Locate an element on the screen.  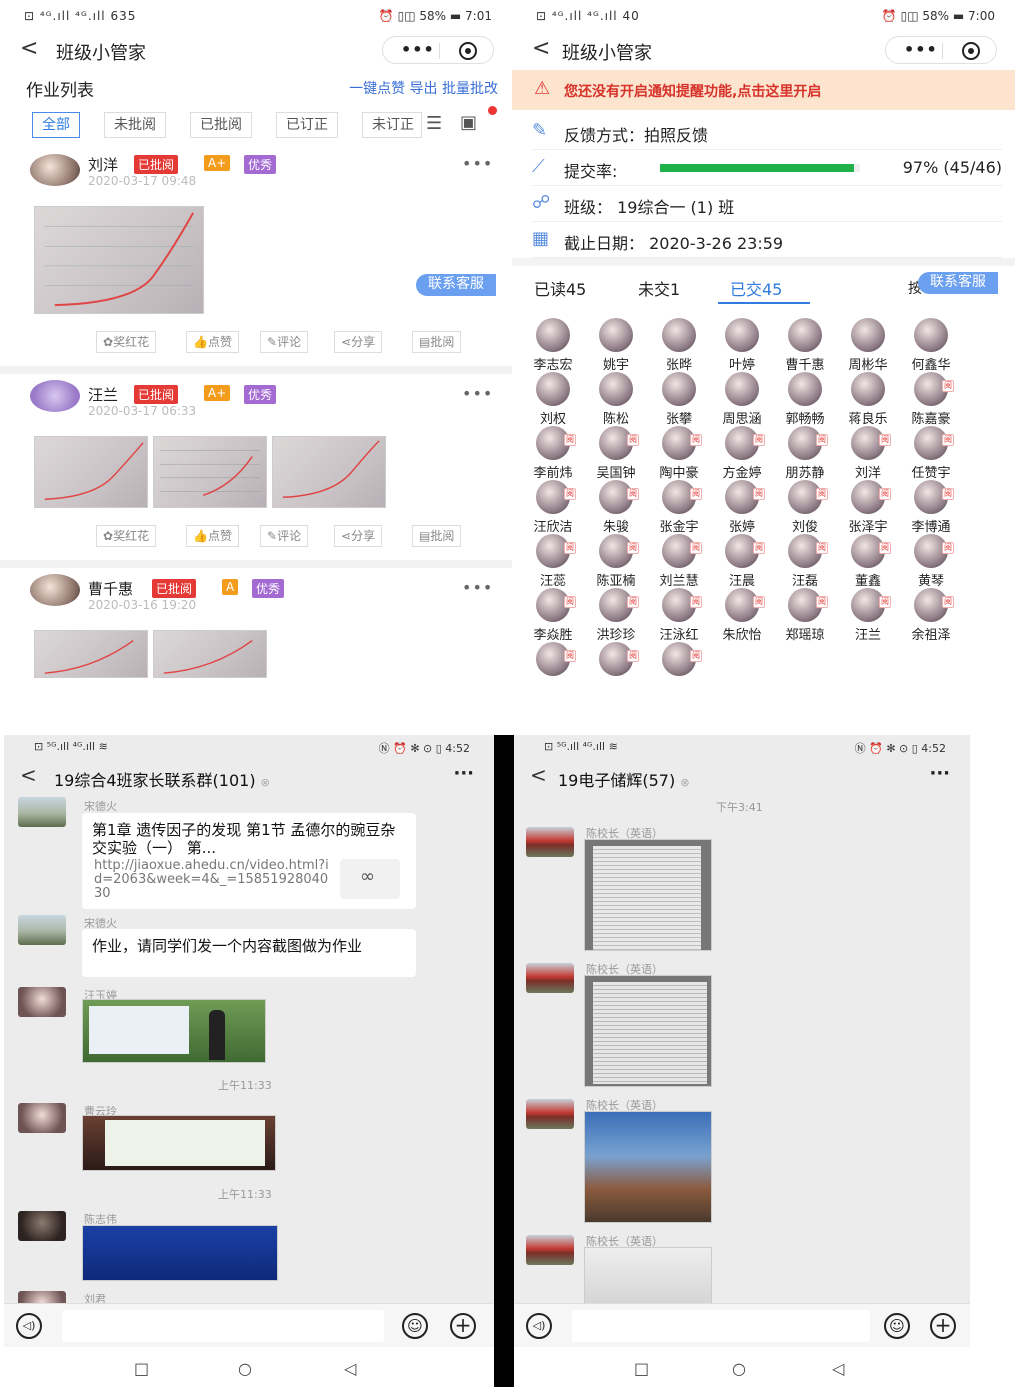
student-item: 曹千惠 is located at coordinates (805, 345).